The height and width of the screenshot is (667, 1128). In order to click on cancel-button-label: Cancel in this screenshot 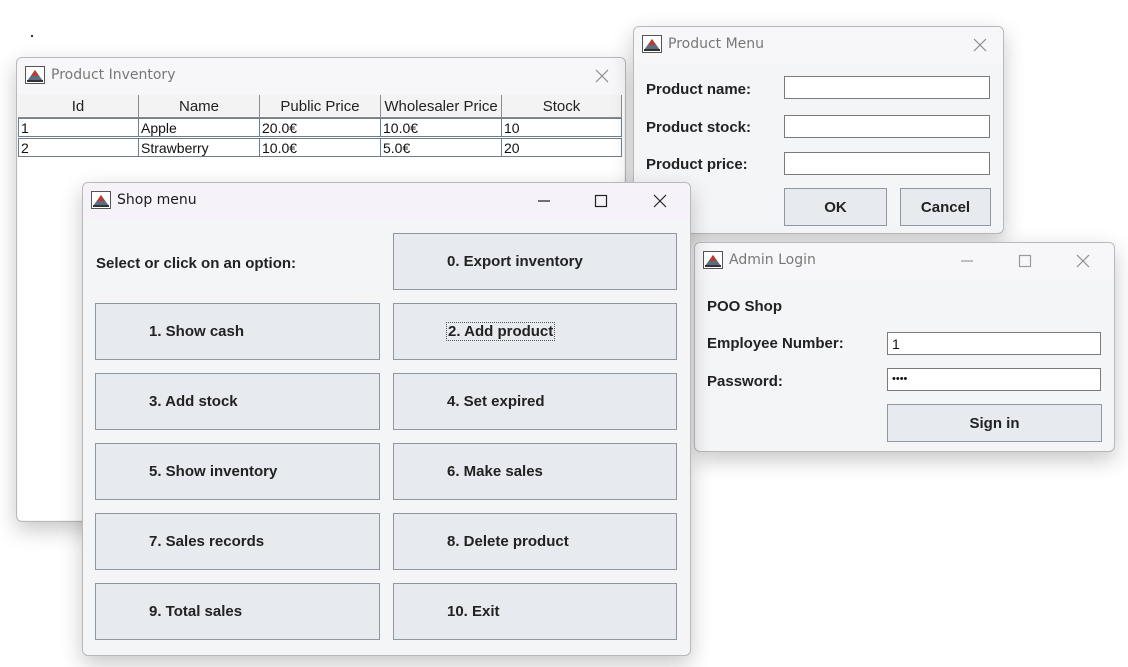, I will do `click(945, 207)`.